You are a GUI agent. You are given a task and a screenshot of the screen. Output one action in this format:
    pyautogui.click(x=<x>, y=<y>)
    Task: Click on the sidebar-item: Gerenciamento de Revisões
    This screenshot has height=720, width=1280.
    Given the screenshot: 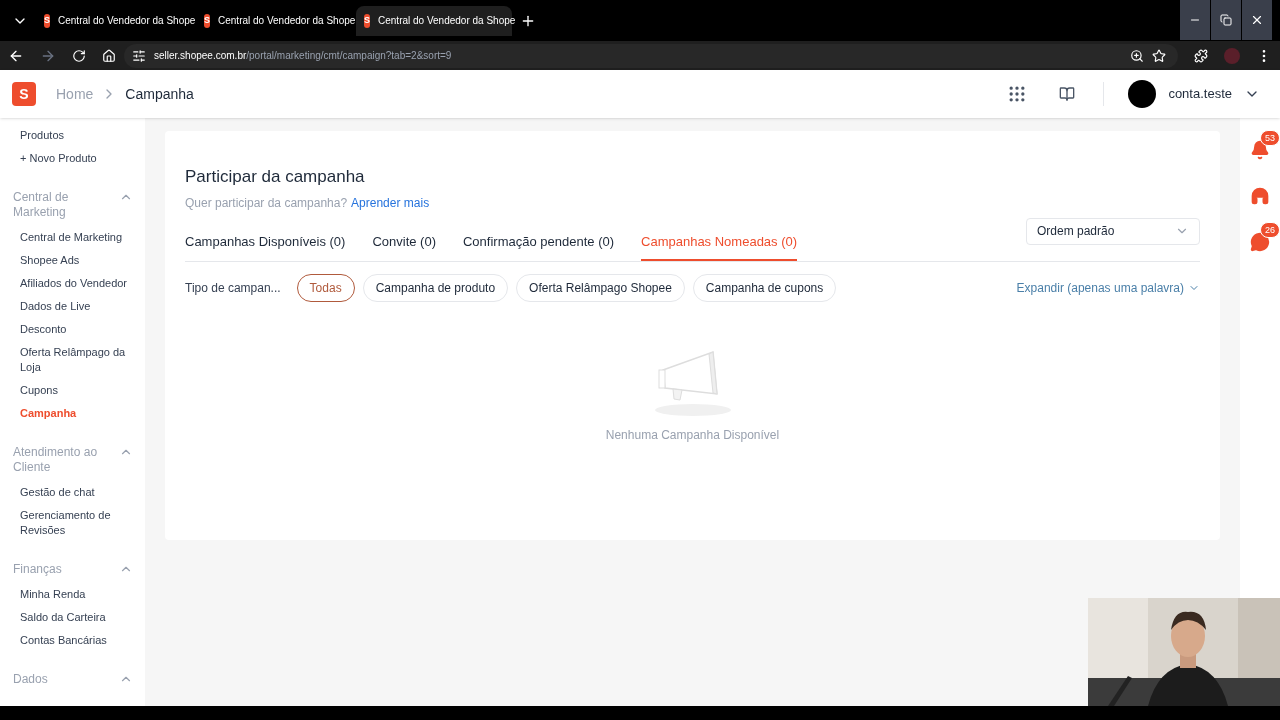 What is the action you would take?
    pyautogui.click(x=73, y=523)
    